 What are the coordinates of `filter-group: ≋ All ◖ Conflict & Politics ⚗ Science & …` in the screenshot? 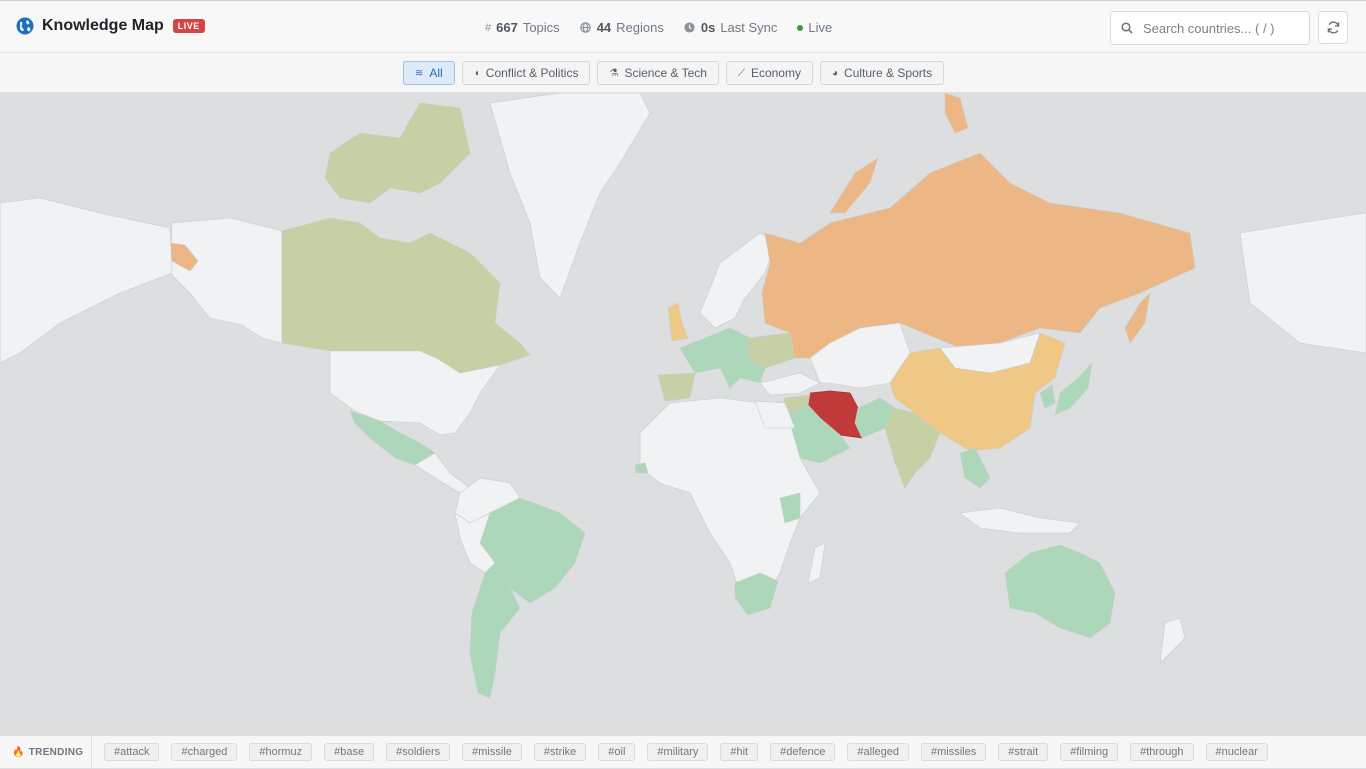 It's located at (677, 73).